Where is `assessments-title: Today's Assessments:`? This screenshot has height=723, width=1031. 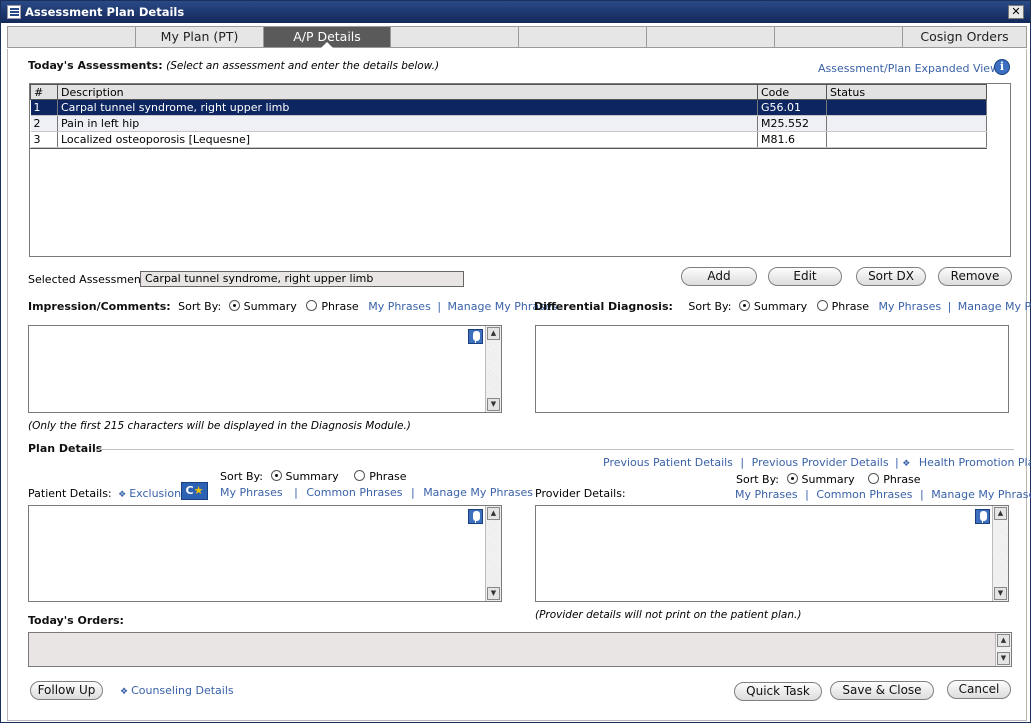 assessments-title: Today's Assessments: is located at coordinates (95, 65).